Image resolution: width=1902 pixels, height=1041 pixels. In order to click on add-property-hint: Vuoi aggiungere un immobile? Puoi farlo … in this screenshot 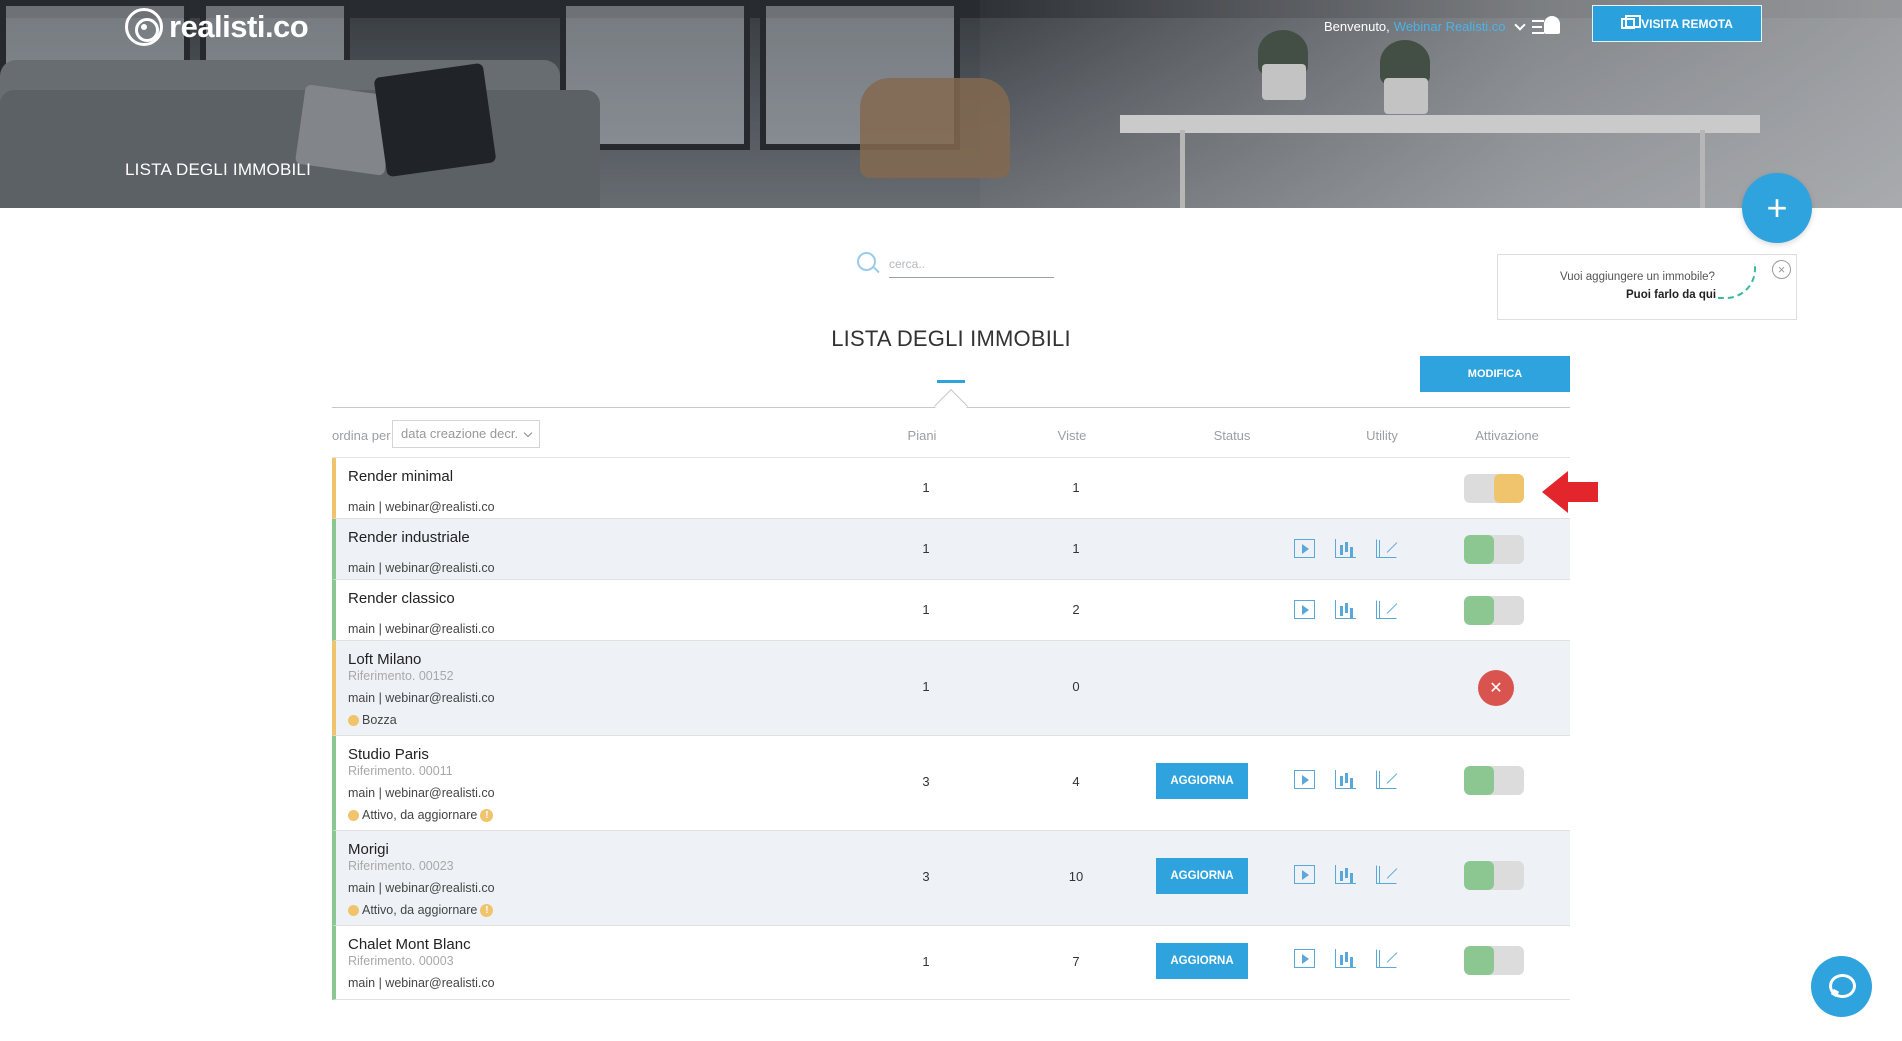, I will do `click(1647, 287)`.